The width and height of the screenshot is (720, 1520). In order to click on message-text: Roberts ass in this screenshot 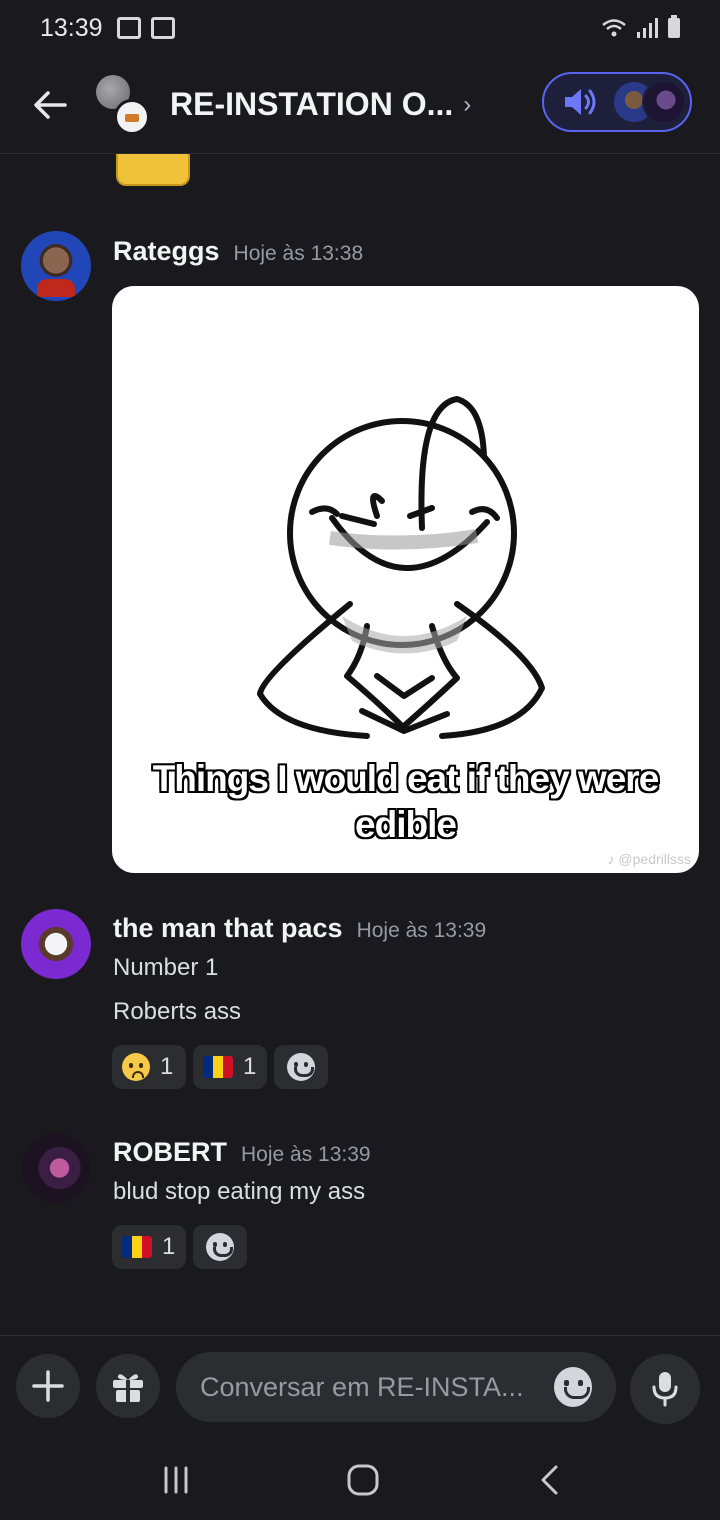, I will do `click(177, 1011)`.